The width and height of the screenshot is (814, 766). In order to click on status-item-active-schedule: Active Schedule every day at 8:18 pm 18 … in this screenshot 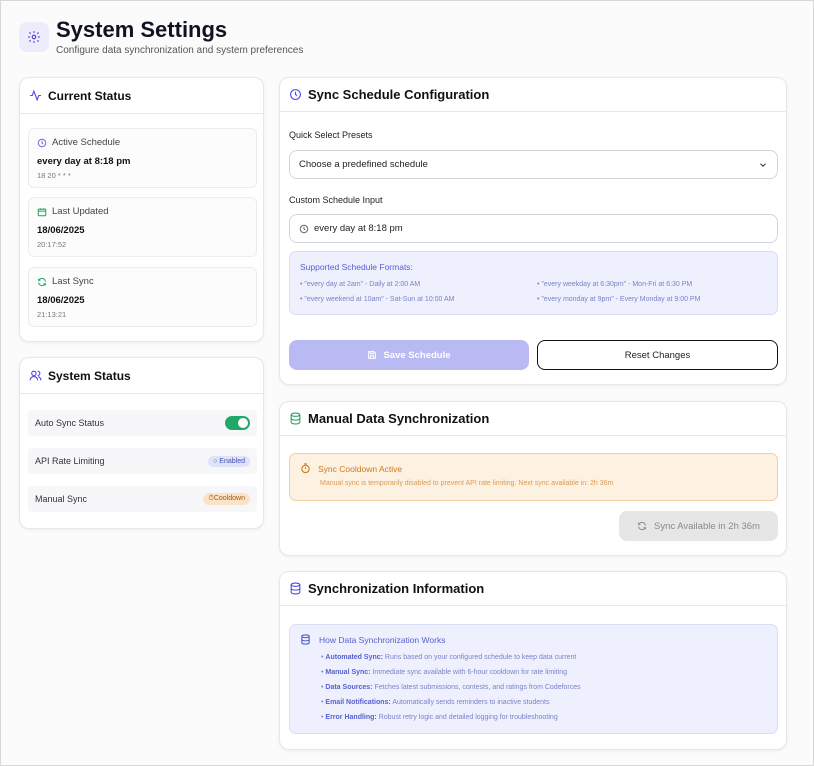, I will do `click(142, 158)`.